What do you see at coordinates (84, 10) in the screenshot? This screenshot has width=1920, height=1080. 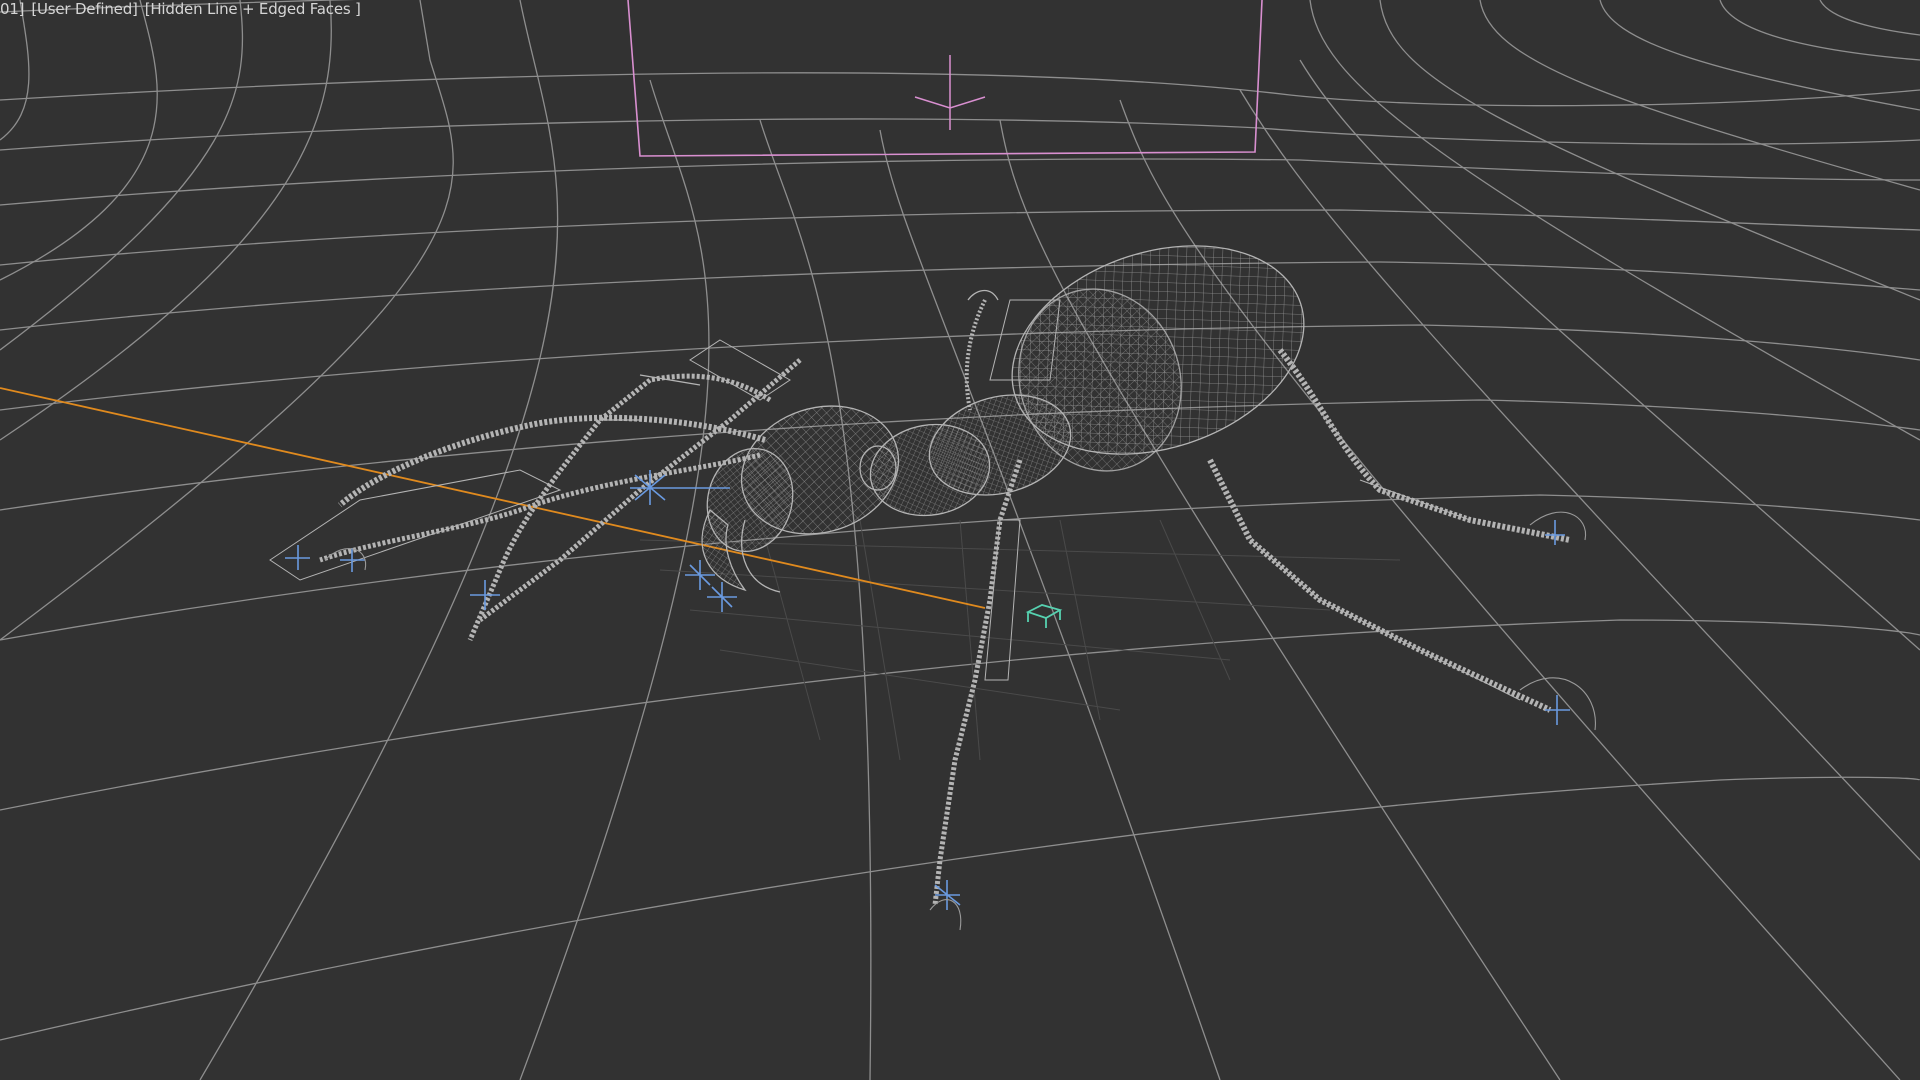 I see `view-menu: [User Defined]` at bounding box center [84, 10].